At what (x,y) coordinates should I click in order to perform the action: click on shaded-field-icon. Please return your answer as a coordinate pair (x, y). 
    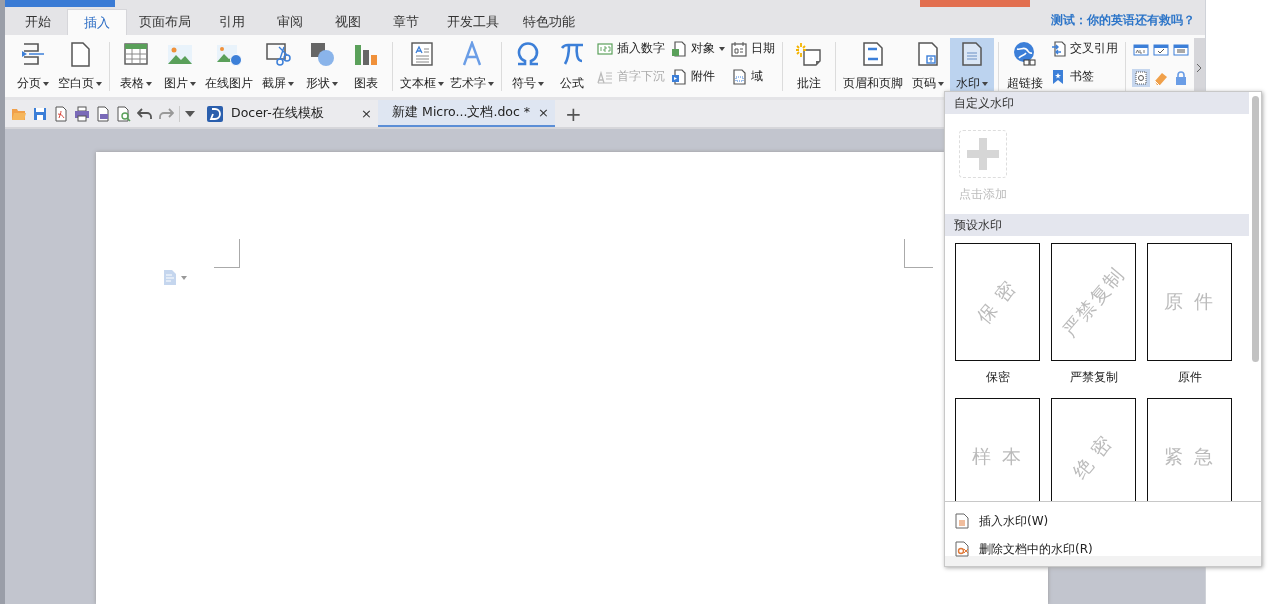
    Looking at the image, I should click on (1140, 78).